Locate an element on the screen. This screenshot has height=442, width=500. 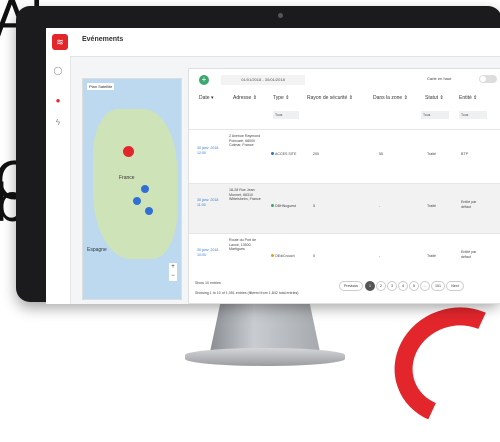
row-date: 30 janv. 2018 10:00 is located at coordinates (210, 252).